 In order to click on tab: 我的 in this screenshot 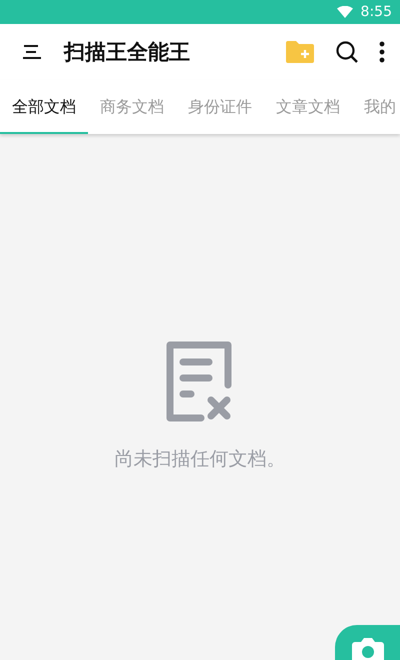, I will do `click(376, 107)`.